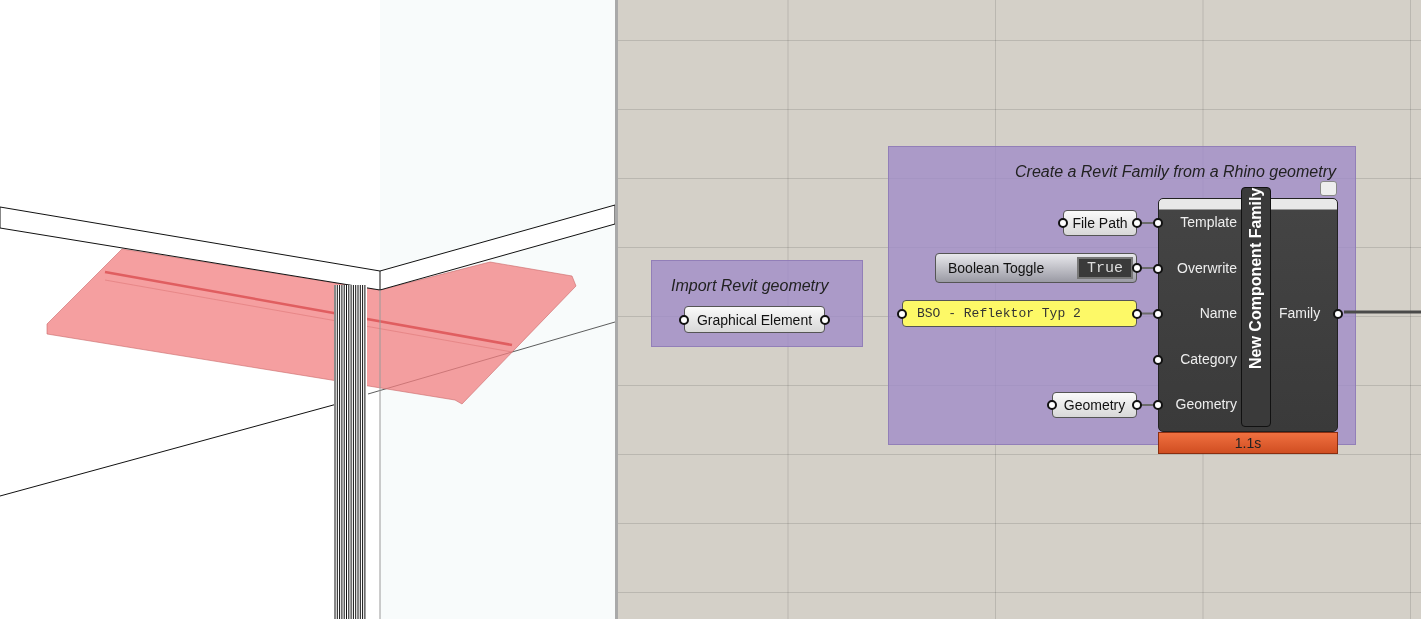 This screenshot has width=1421, height=619. I want to click on component-tab, so click(1328, 188).